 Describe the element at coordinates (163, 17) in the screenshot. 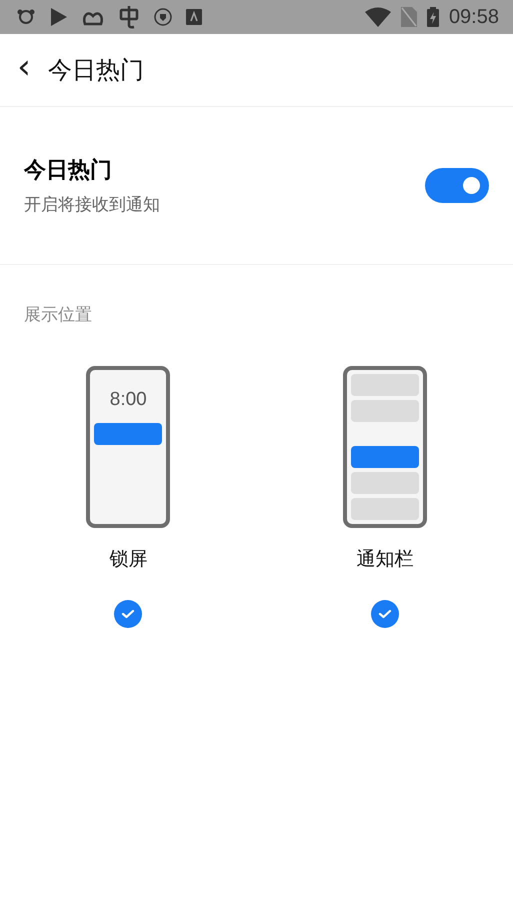

I see `shield-icon` at that location.